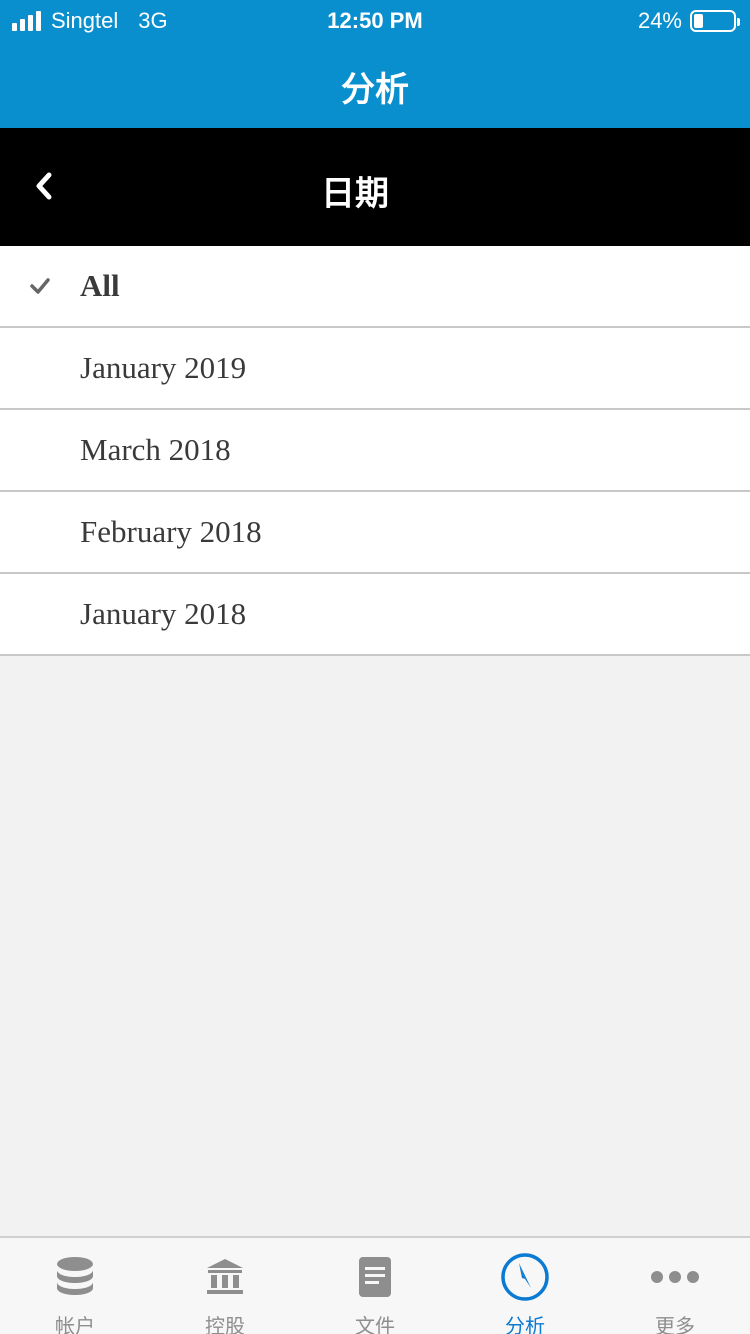 This screenshot has height=1334, width=750. I want to click on list-item-label: February 2018, so click(171, 531).